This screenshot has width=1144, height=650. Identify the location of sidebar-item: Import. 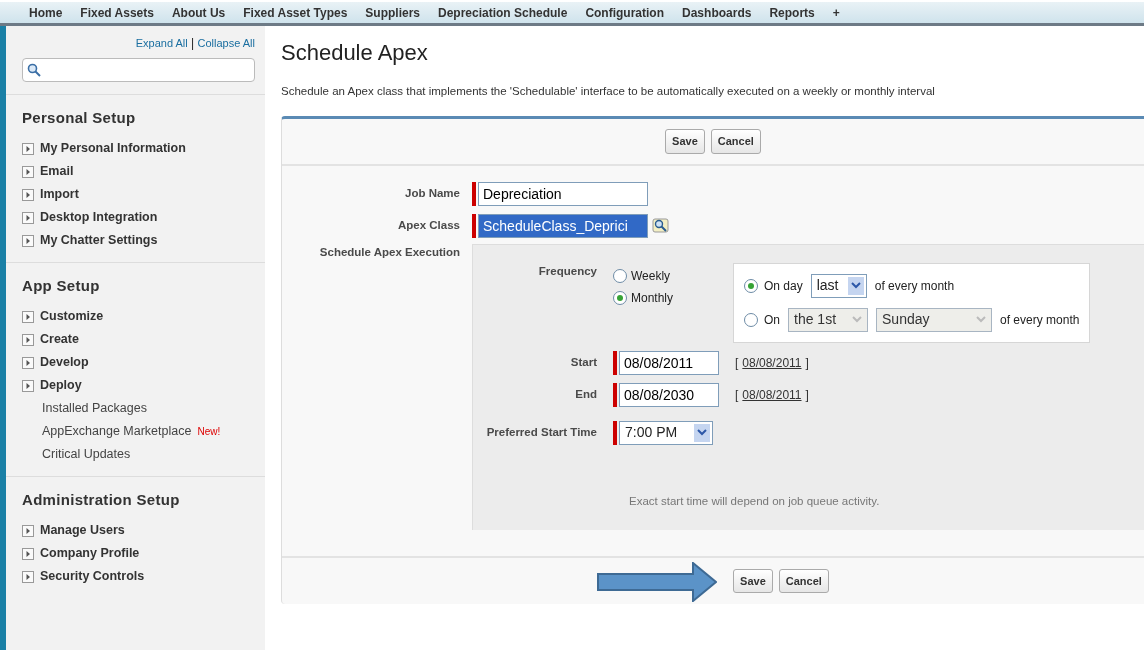
(59, 194).